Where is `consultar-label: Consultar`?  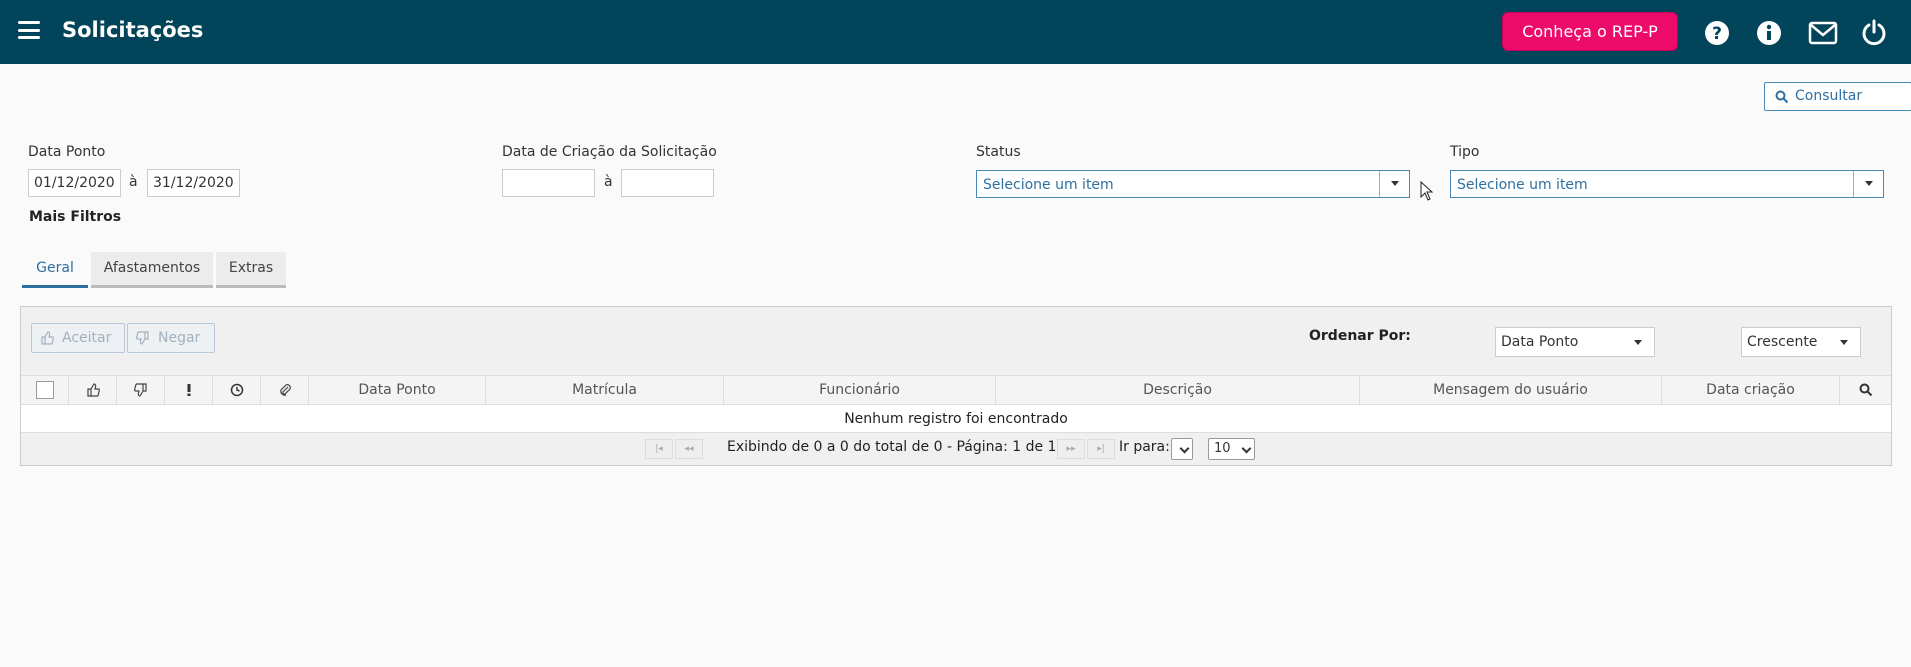 consultar-label: Consultar is located at coordinates (1829, 96).